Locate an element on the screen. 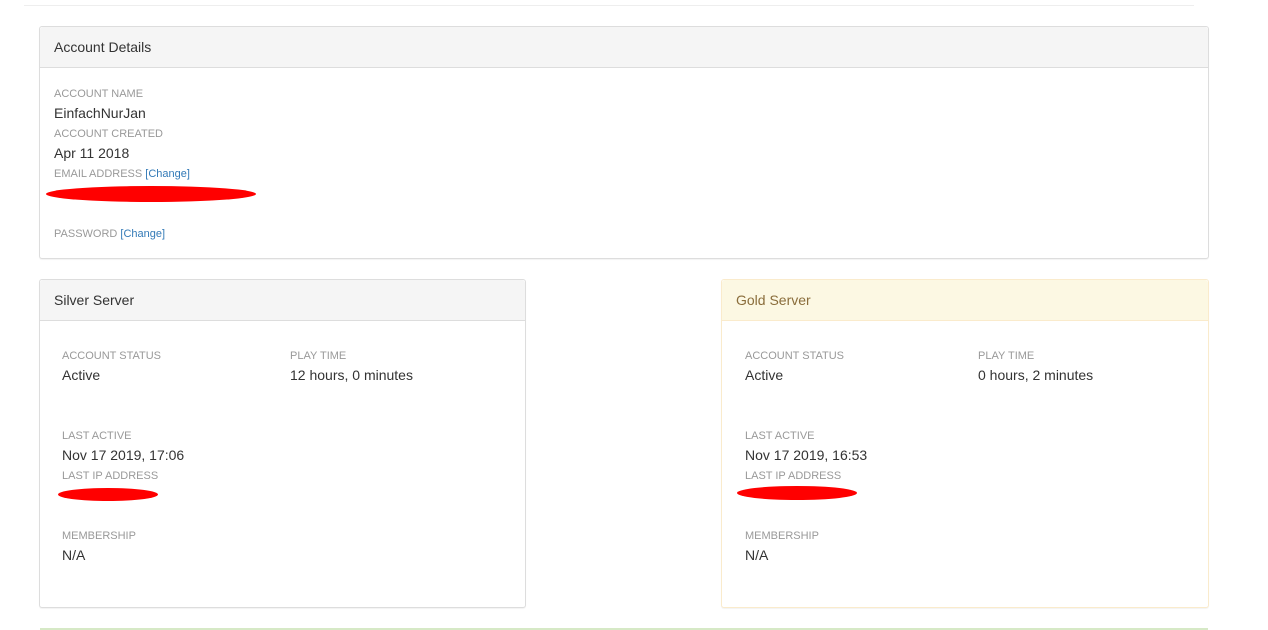 Image resolution: width=1268 pixels, height=630 pixels. password-label: PASSWORD is located at coordinates (86, 234).